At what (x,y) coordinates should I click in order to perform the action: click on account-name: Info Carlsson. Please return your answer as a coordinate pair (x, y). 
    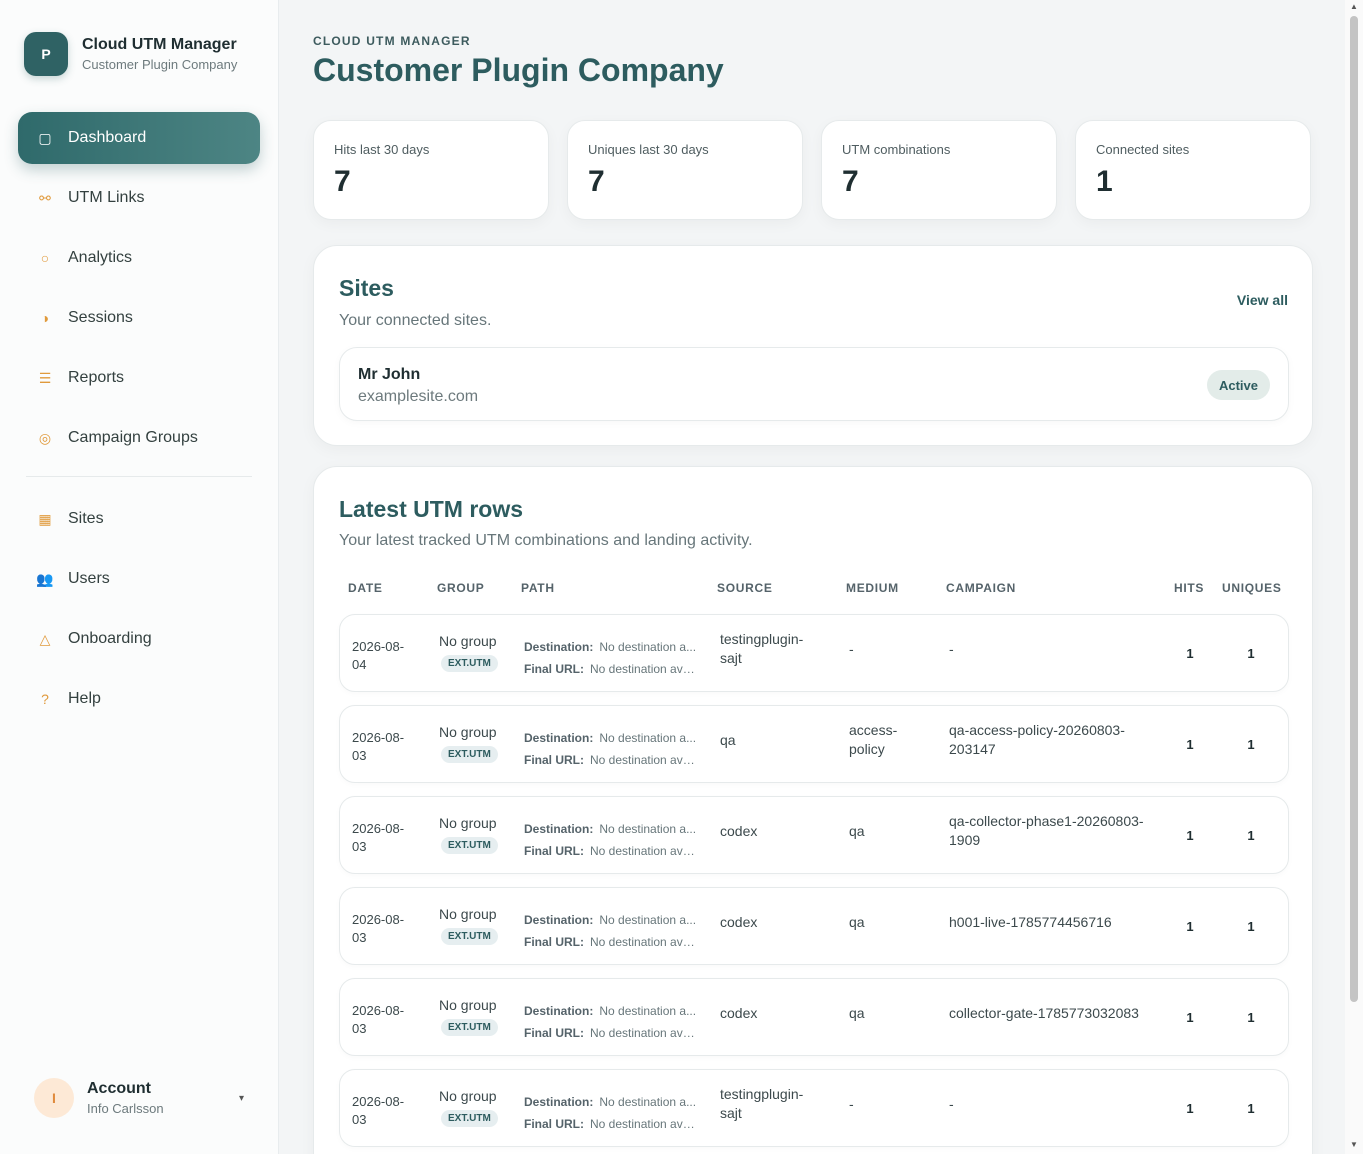
    Looking at the image, I should click on (125, 1108).